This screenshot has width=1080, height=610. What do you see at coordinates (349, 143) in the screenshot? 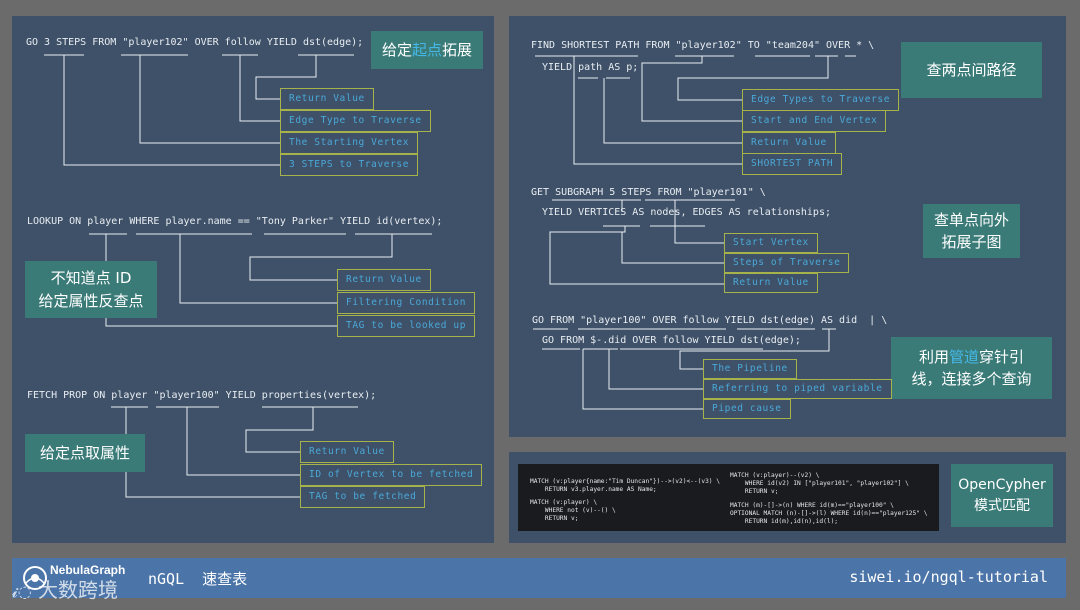
I see `go-label-starting-vertex: The Starting Vertex` at bounding box center [349, 143].